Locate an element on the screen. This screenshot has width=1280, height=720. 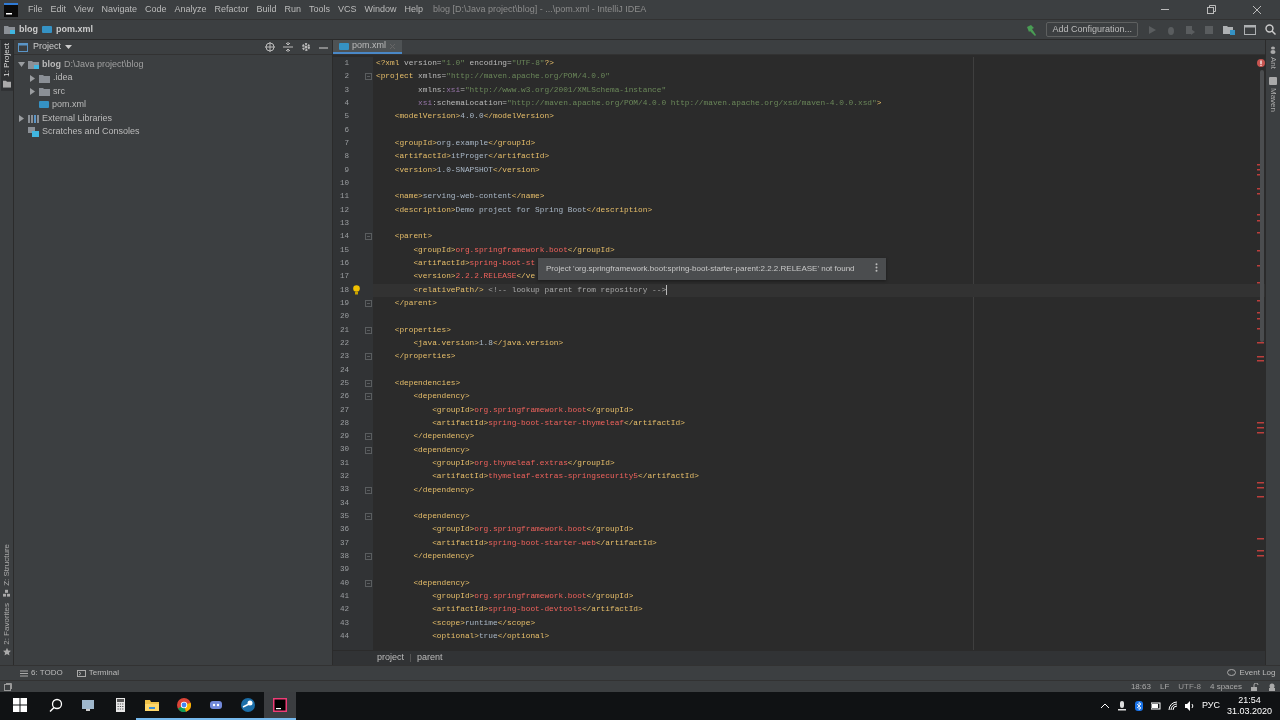
tool-window-tab: Z: Structure is located at coordinates (6, 571).